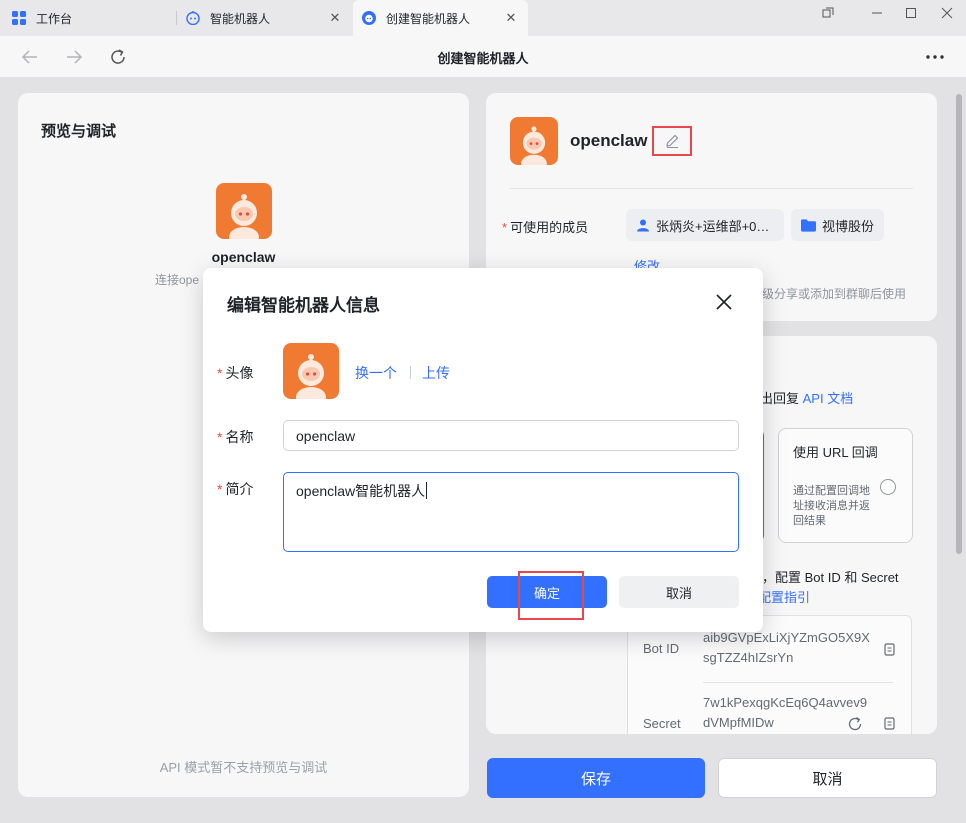  What do you see at coordinates (786, 647) in the screenshot?
I see `bot-id-value: aib9GVpExLiXjYZmGO5X9XsgTZZ4hIZsrYn` at bounding box center [786, 647].